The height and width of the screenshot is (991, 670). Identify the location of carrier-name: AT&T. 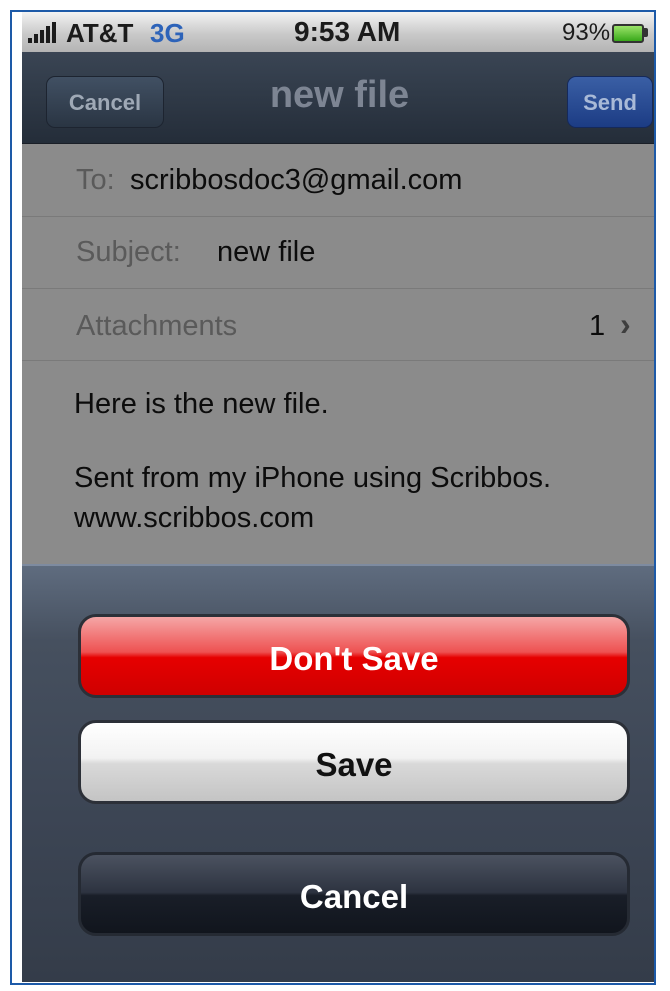
(100, 33).